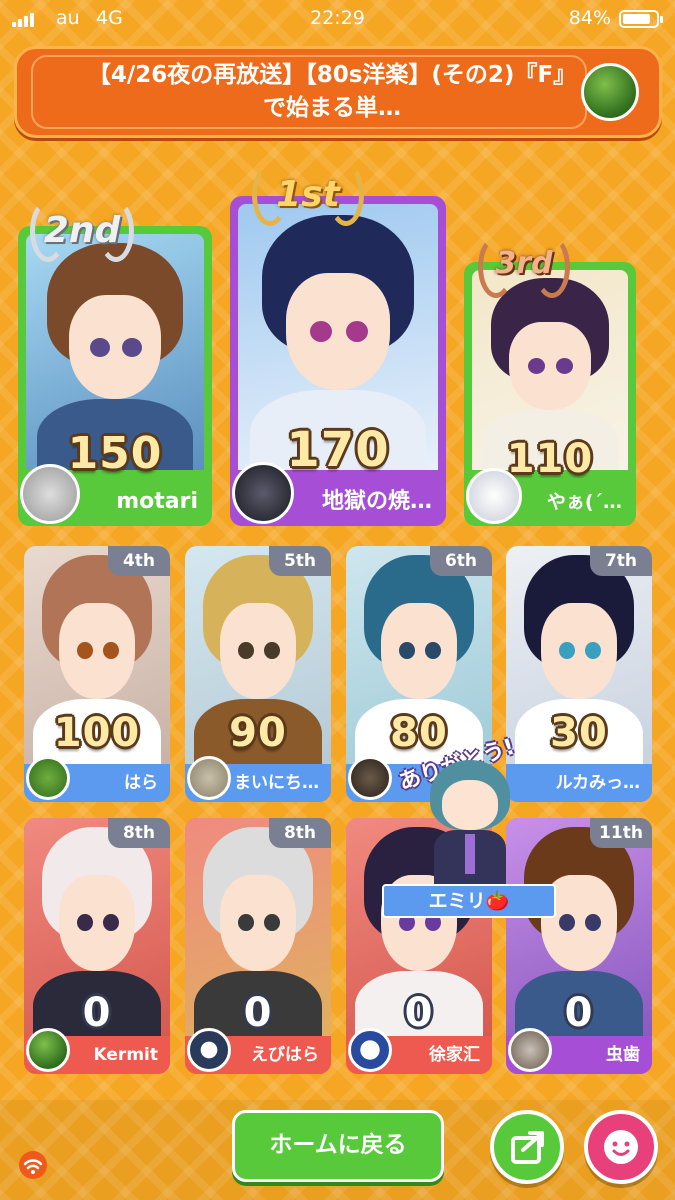  Describe the element at coordinates (300, 561) in the screenshot. I see `rank-tab: 5th` at that location.